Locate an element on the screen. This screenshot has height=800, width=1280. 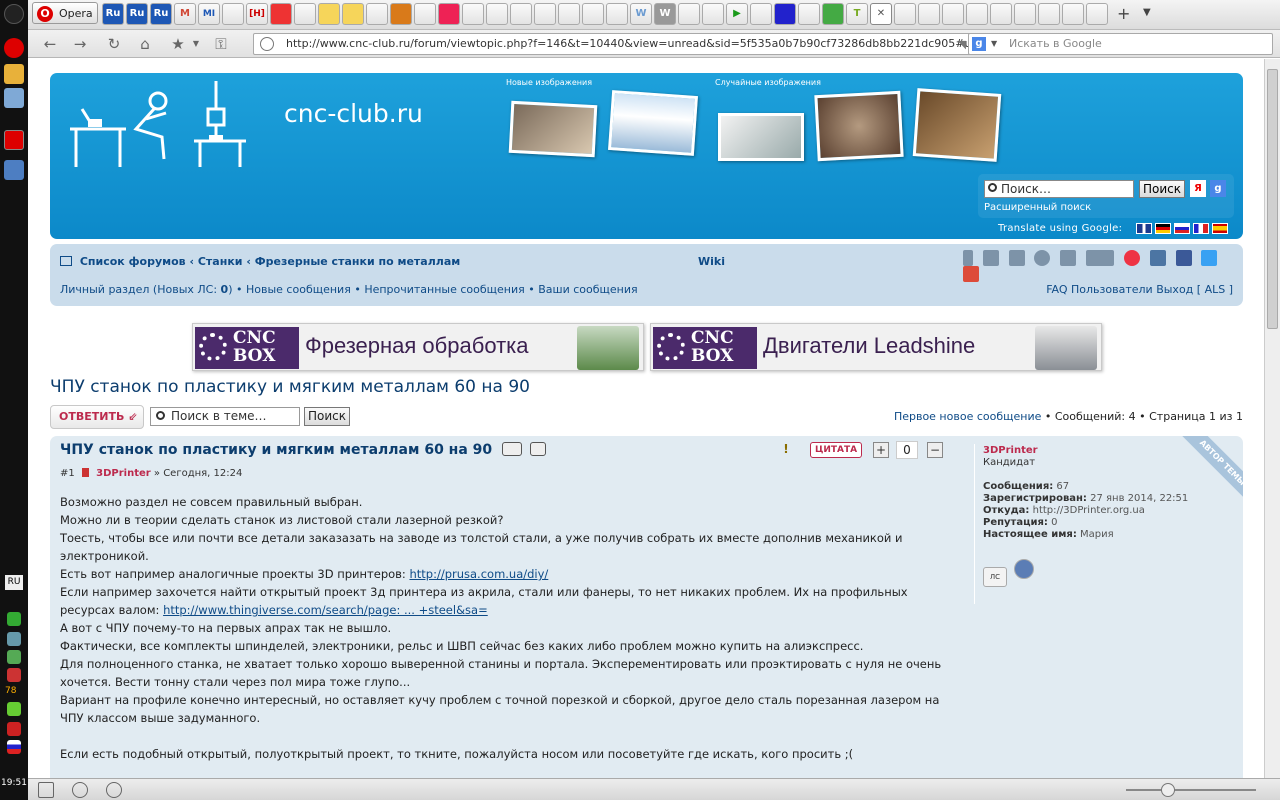
crumb-machines: Станки is located at coordinates (220, 261).